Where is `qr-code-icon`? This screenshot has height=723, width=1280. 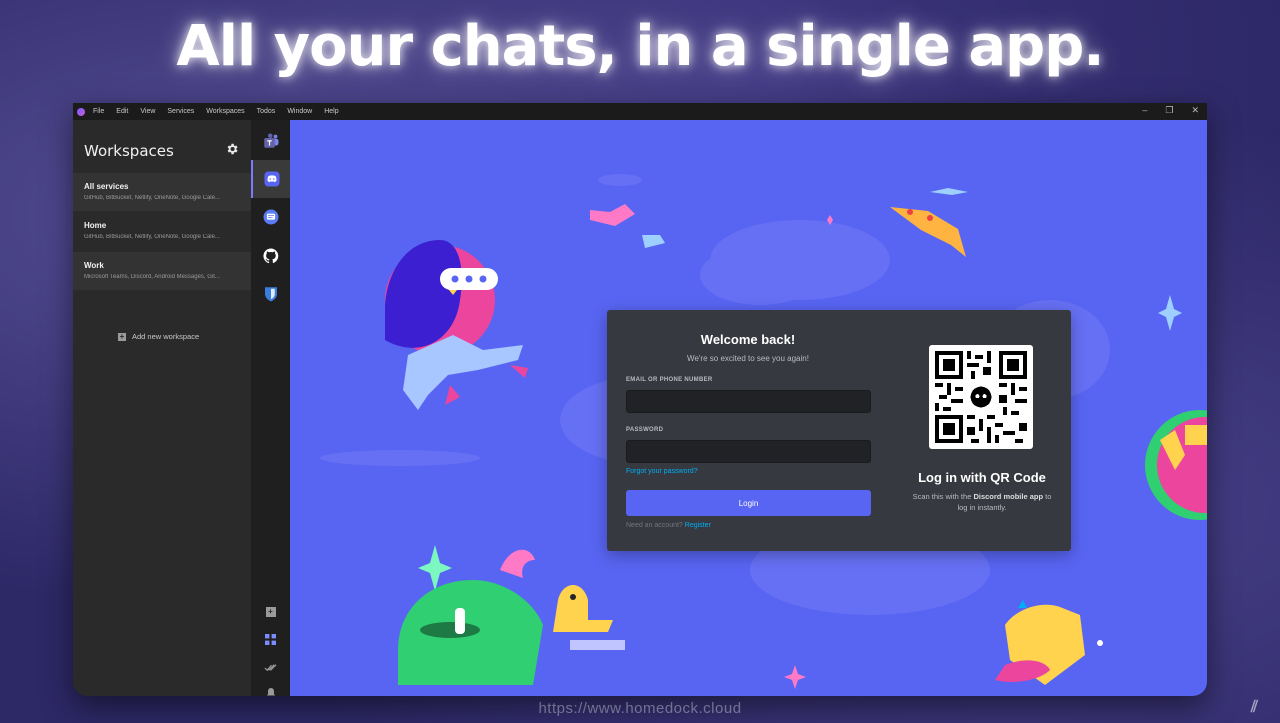
qr-code-icon is located at coordinates (981, 397).